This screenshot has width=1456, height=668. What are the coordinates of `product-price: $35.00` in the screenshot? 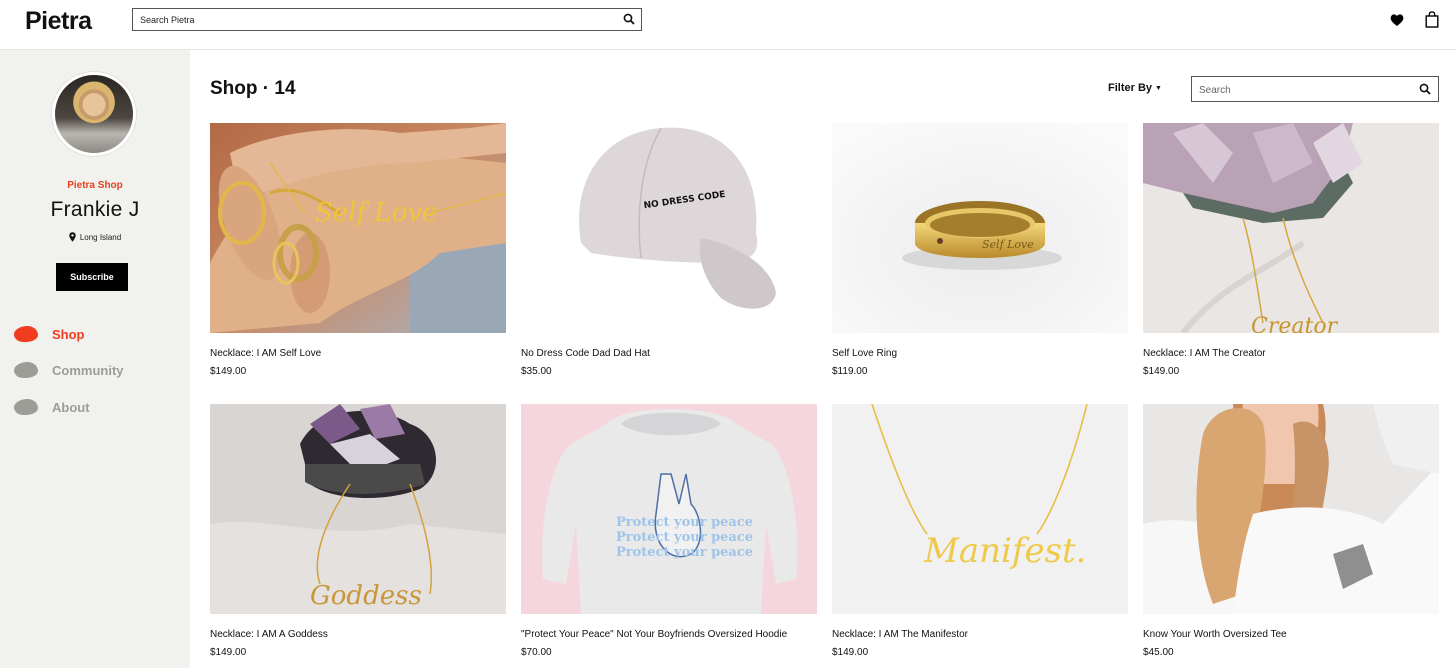 It's located at (536, 371).